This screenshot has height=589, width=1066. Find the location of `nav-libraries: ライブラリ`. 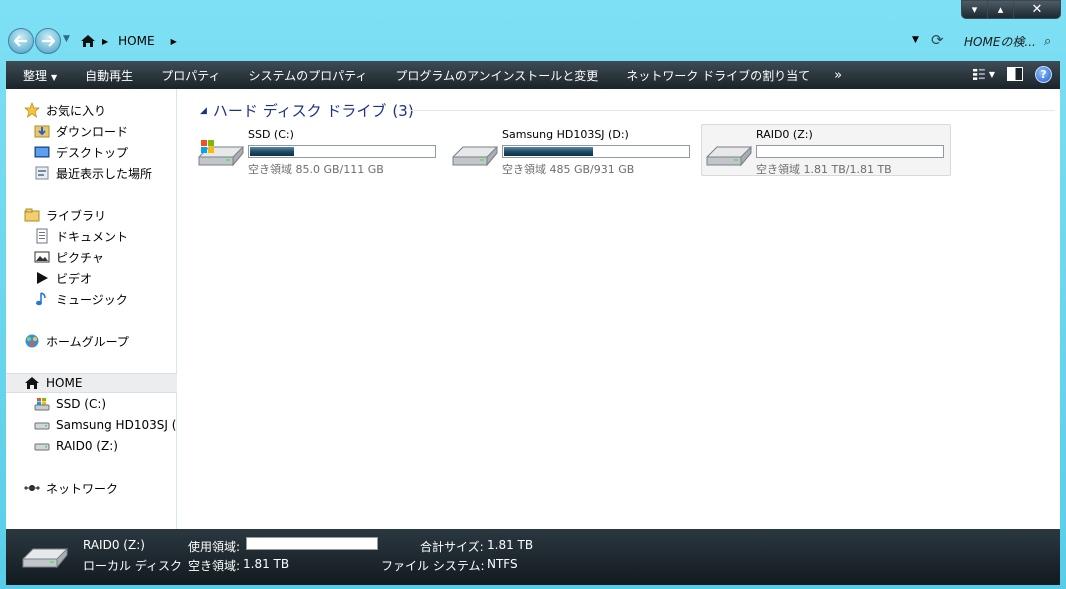

nav-libraries: ライブラリ is located at coordinates (91, 215).